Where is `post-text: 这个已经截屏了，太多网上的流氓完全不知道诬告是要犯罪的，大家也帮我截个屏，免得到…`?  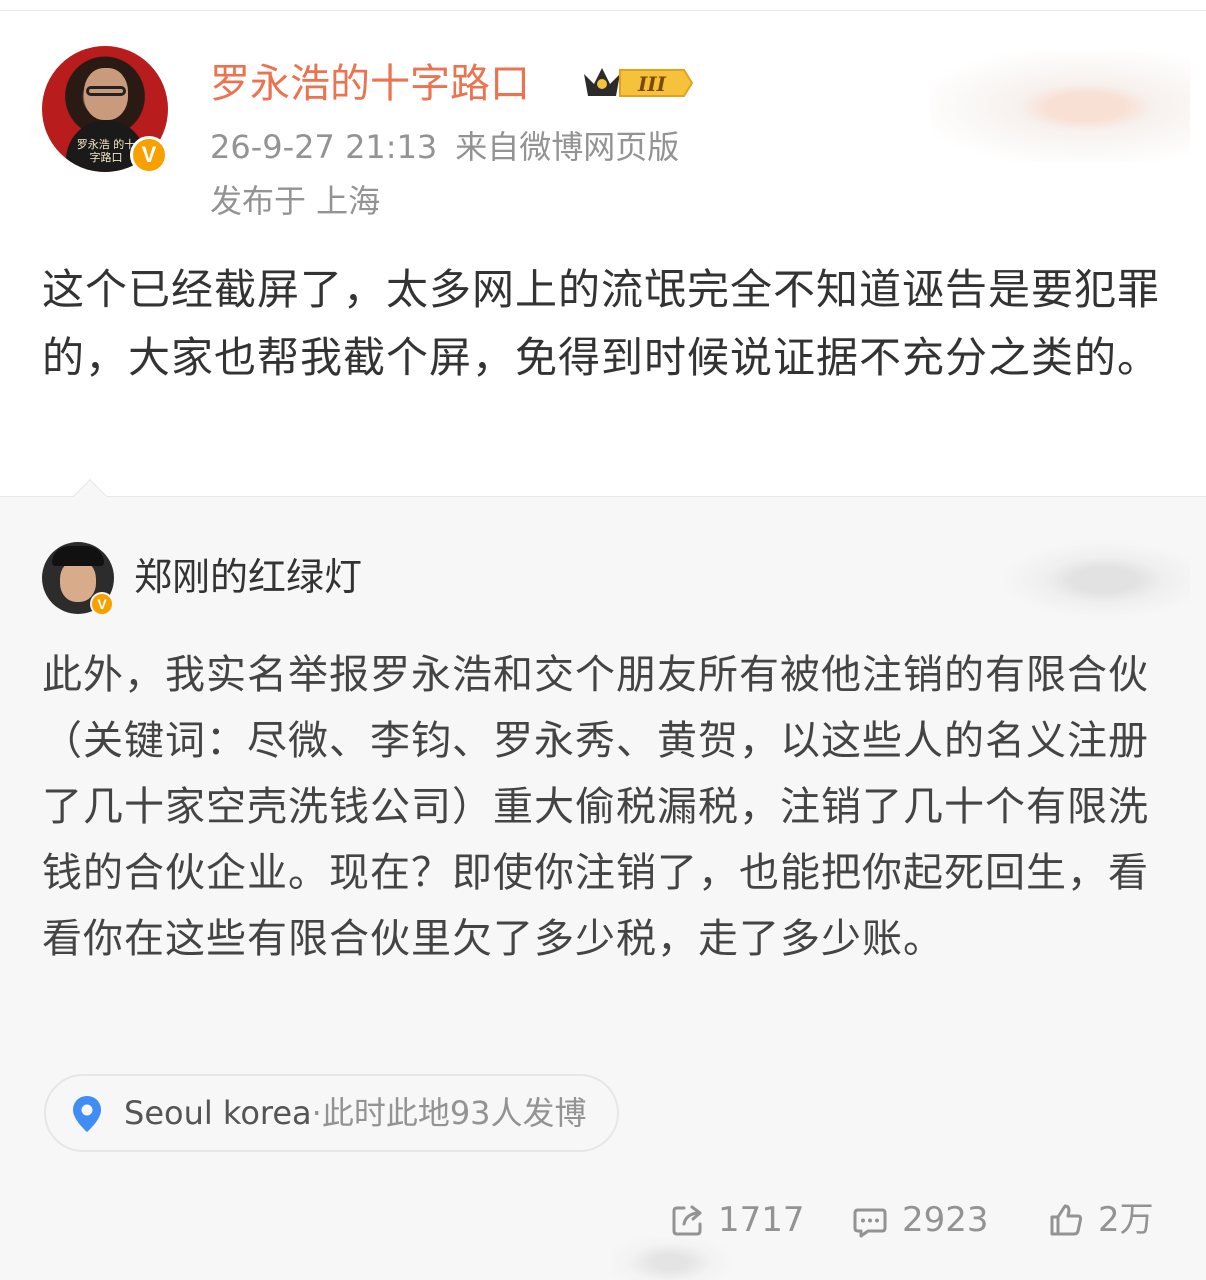
post-text: 这个已经截屏了，太多网上的流氓完全不知道诬告是要犯罪的，大家也帮我截个屏，免得到… is located at coordinates (601, 323).